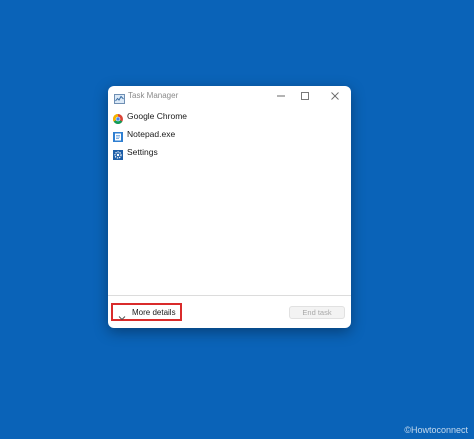 Image resolution: width=474 pixels, height=439 pixels. What do you see at coordinates (229, 295) in the screenshot?
I see `footer-divider` at bounding box center [229, 295].